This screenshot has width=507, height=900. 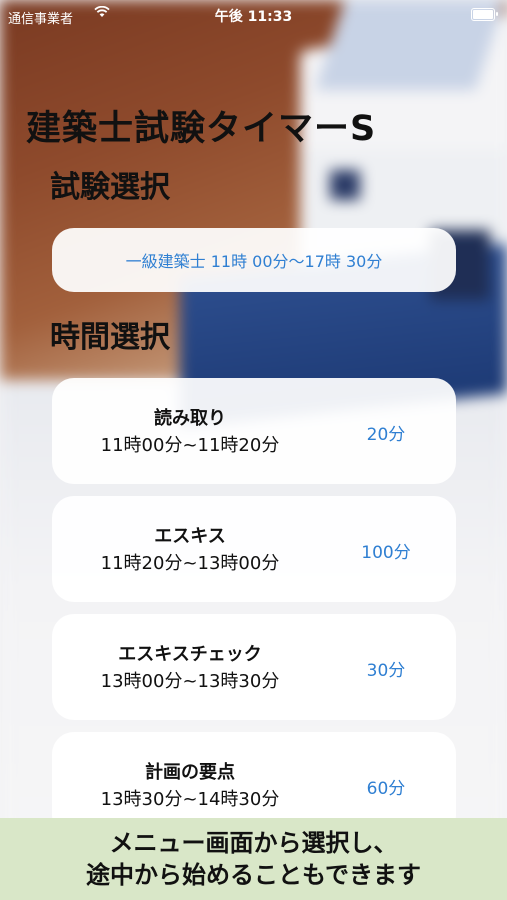 I want to click on time-item-name: 計画の要点, so click(x=190, y=772).